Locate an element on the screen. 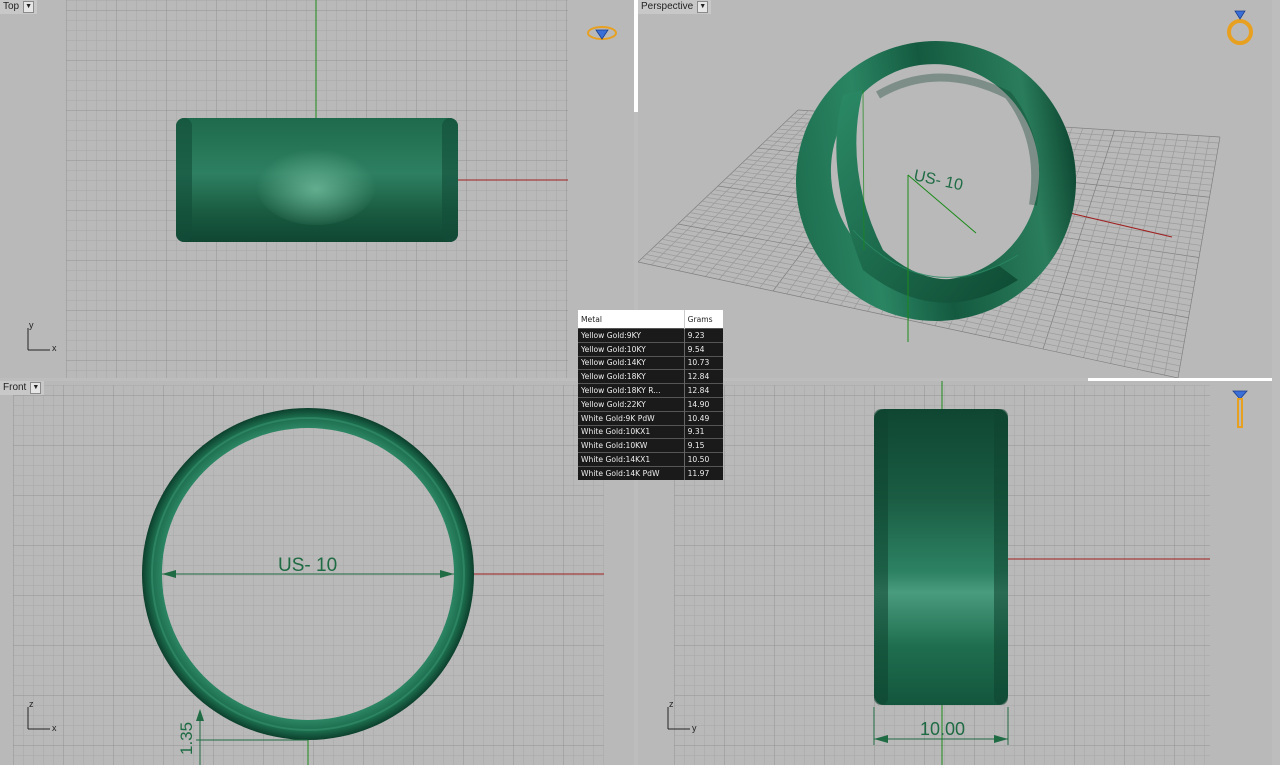 The width and height of the screenshot is (1280, 765). grams-cell: 9.31 is located at coordinates (703, 431).